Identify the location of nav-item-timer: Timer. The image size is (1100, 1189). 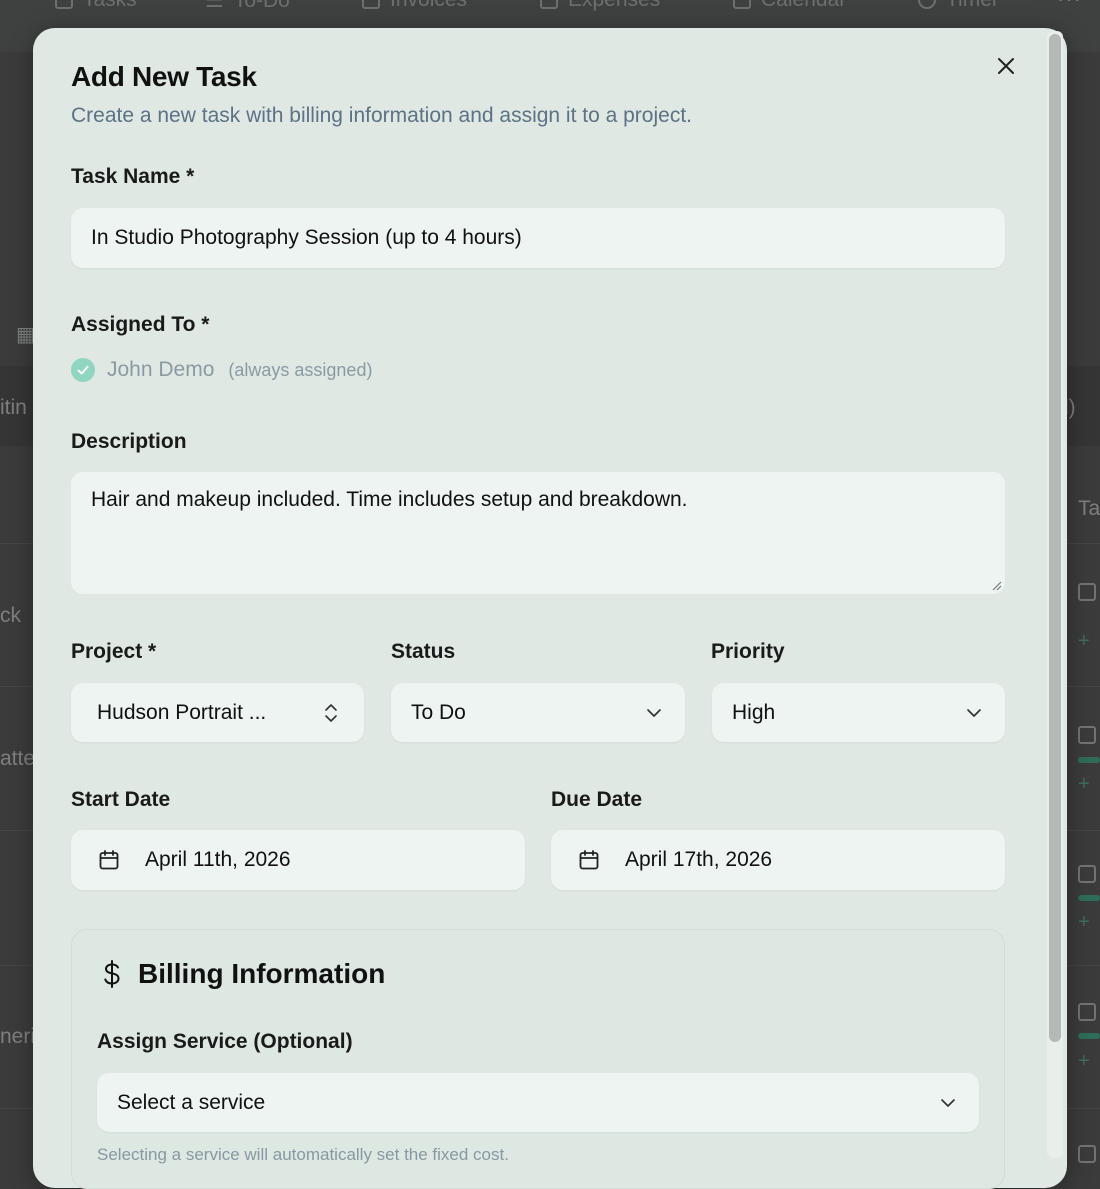
(958, 6).